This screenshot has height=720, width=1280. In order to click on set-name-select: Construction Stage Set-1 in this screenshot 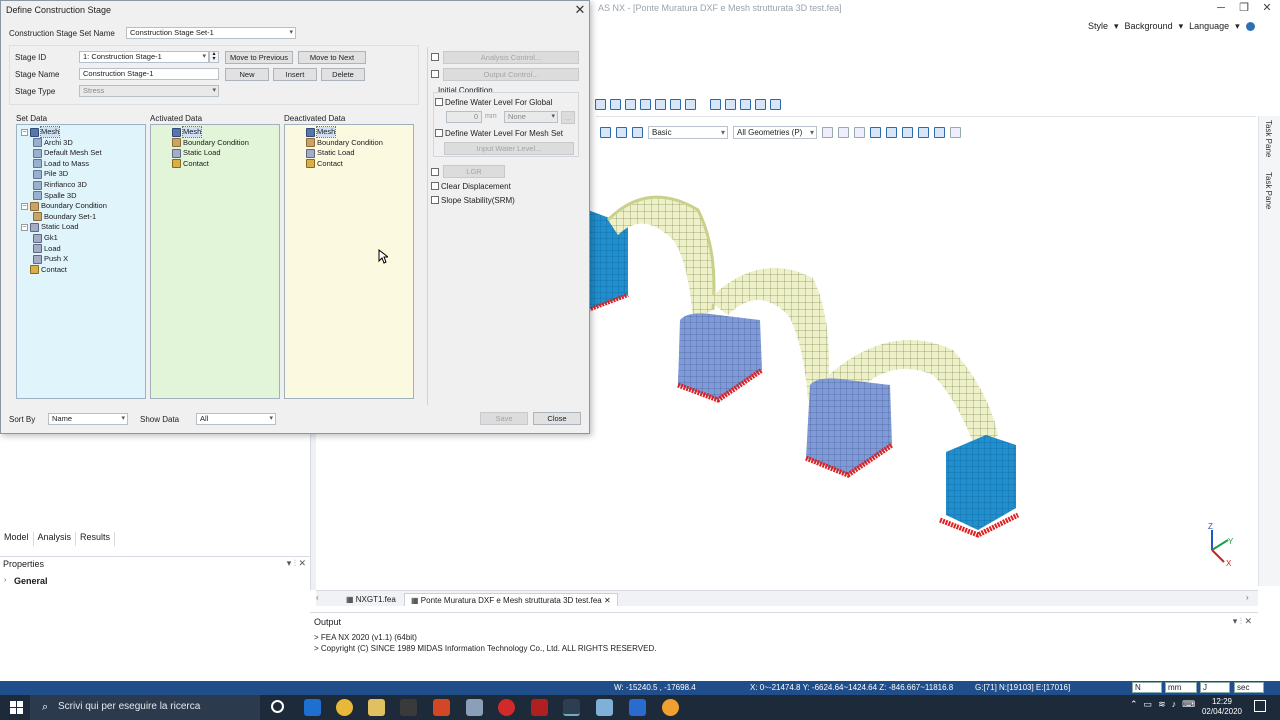, I will do `click(211, 33)`.